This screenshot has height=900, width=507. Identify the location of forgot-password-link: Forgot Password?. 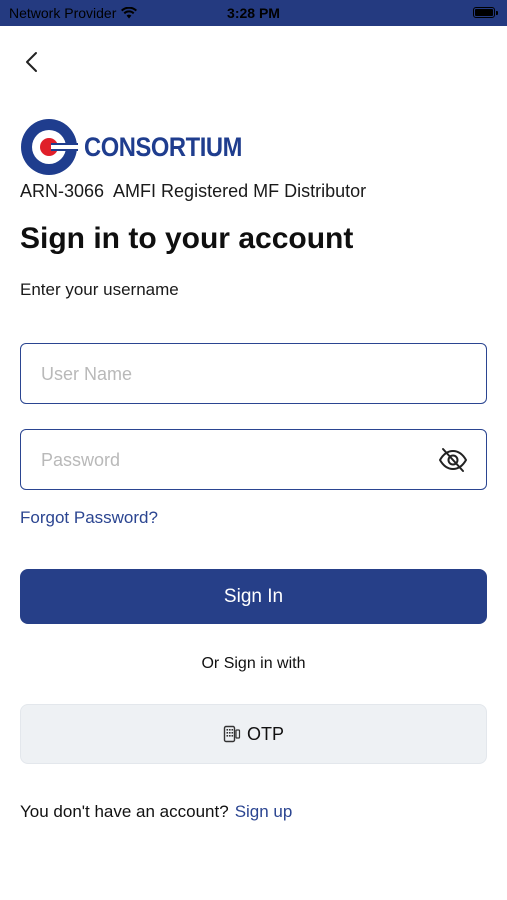
(89, 518).